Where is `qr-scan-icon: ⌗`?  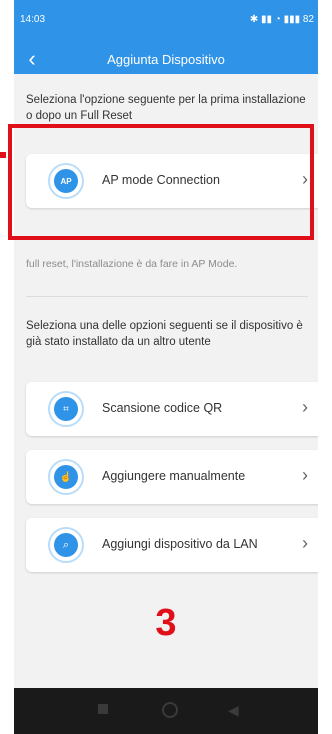
qr-scan-icon: ⌗ is located at coordinates (66, 409).